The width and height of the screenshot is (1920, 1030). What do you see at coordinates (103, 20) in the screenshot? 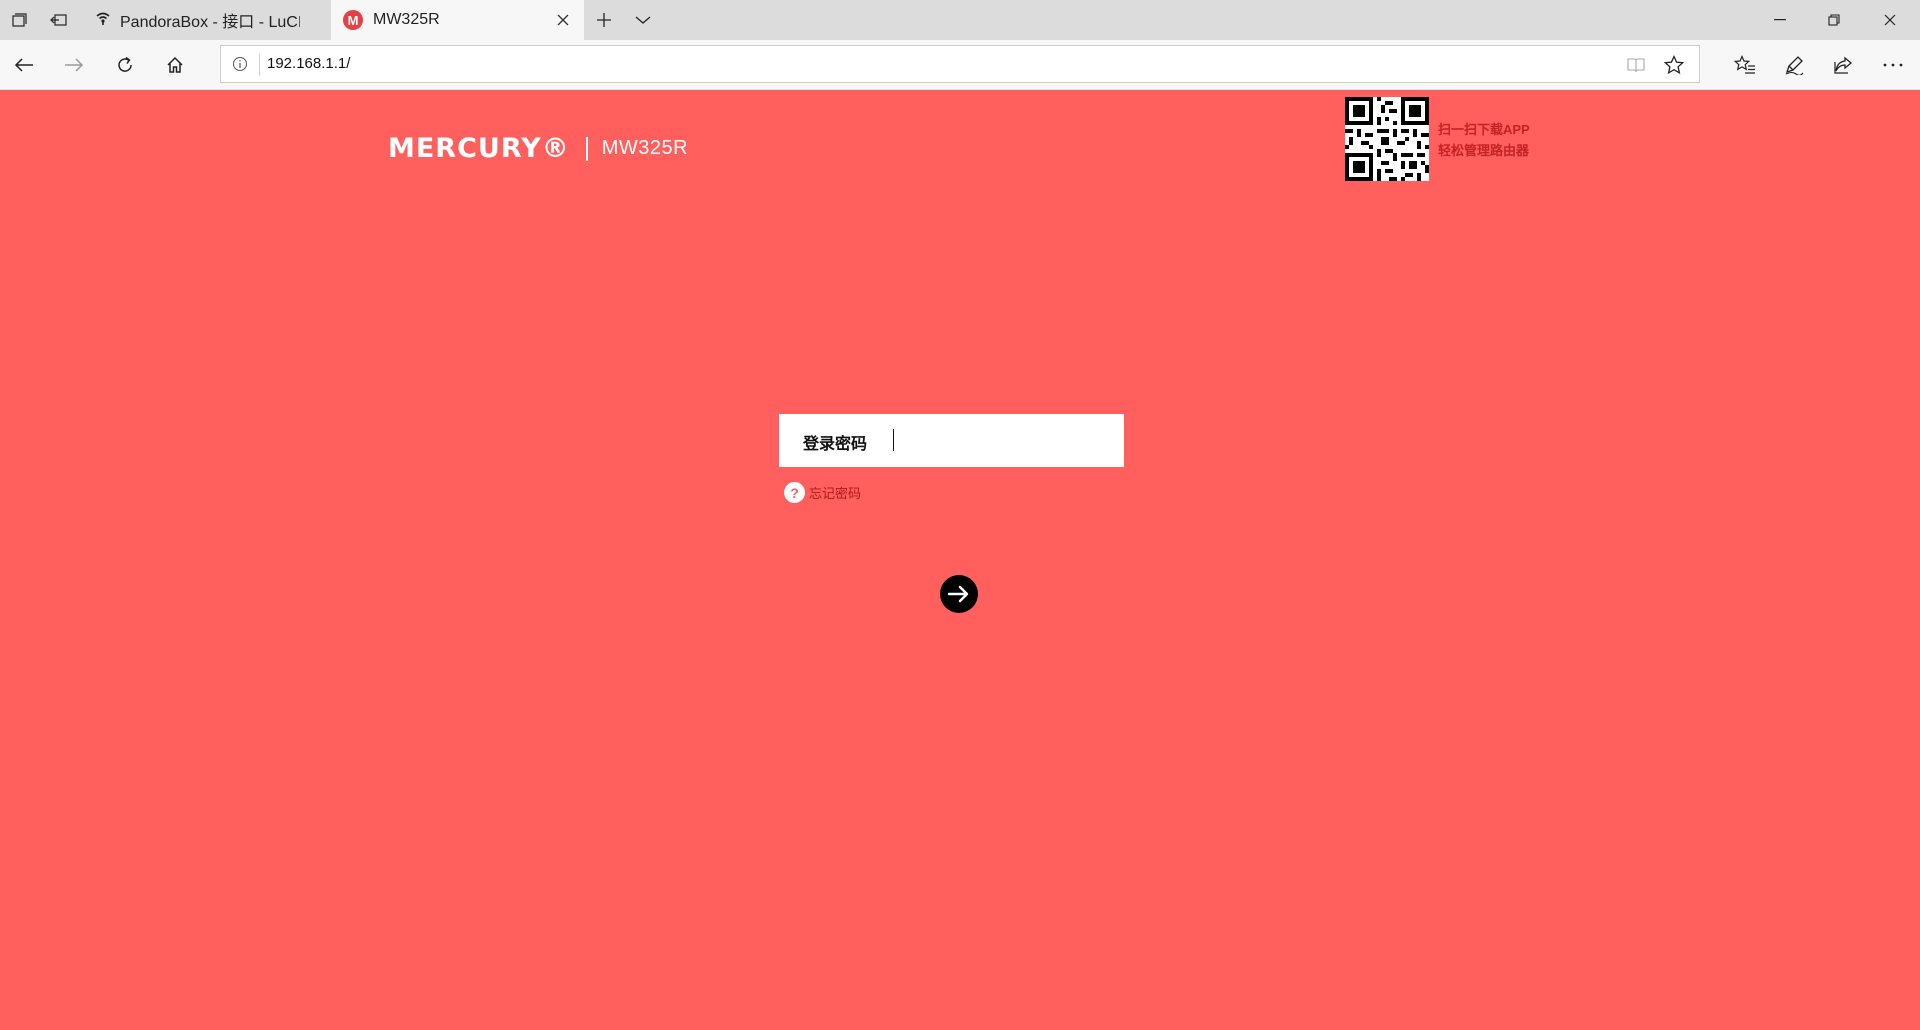
I see `wifi-favicon-icon` at bounding box center [103, 20].